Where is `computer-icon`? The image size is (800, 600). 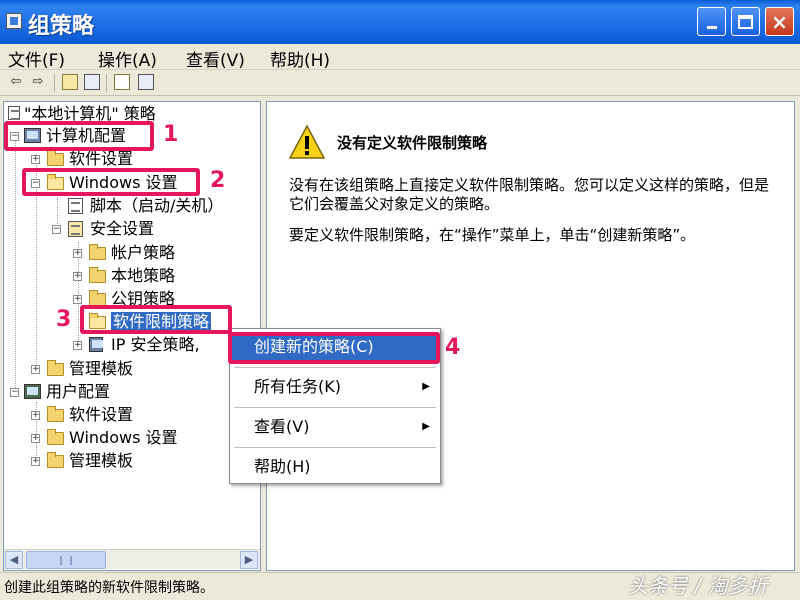
computer-icon is located at coordinates (32, 135).